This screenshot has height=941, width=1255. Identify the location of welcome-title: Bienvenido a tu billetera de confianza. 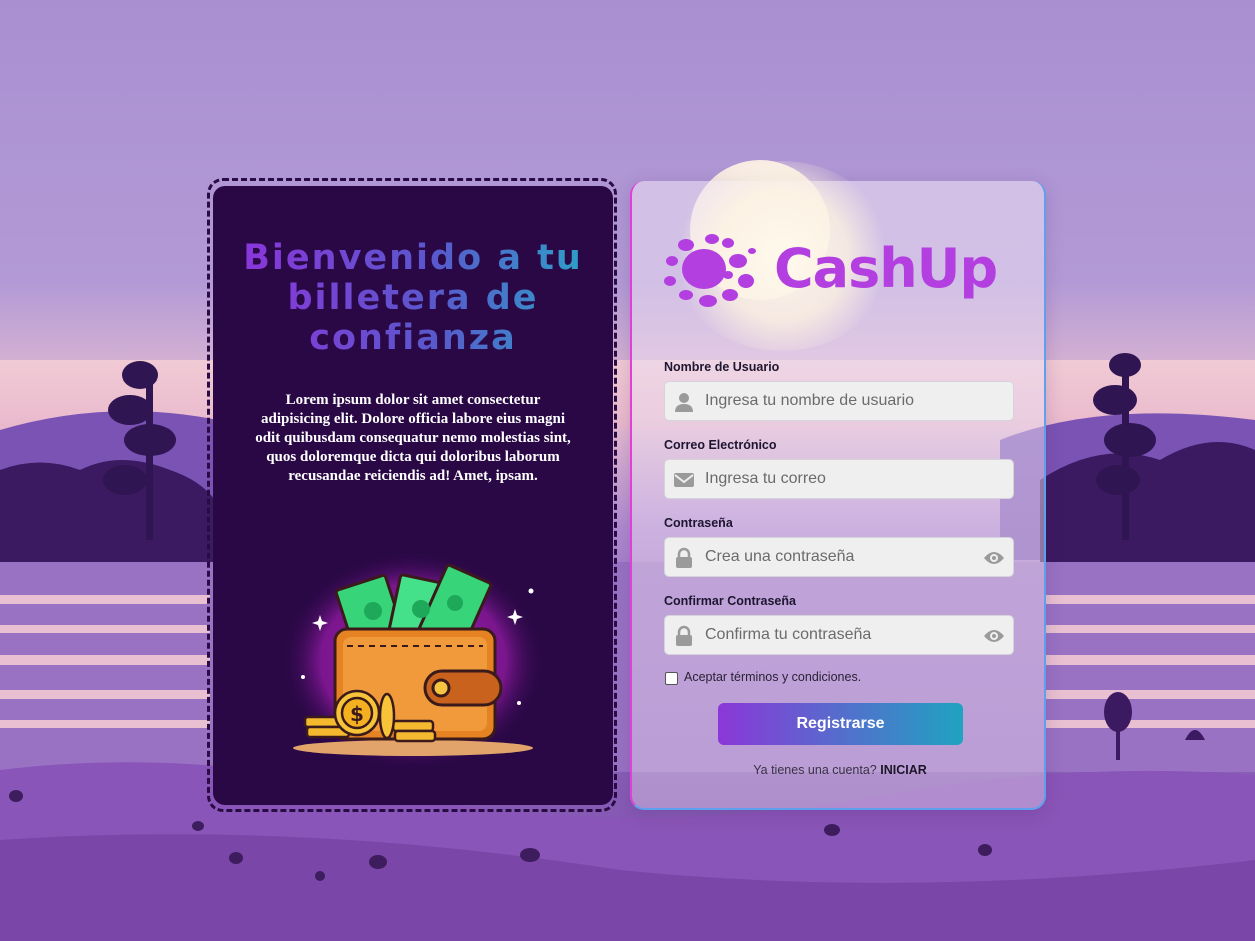
(413, 298).